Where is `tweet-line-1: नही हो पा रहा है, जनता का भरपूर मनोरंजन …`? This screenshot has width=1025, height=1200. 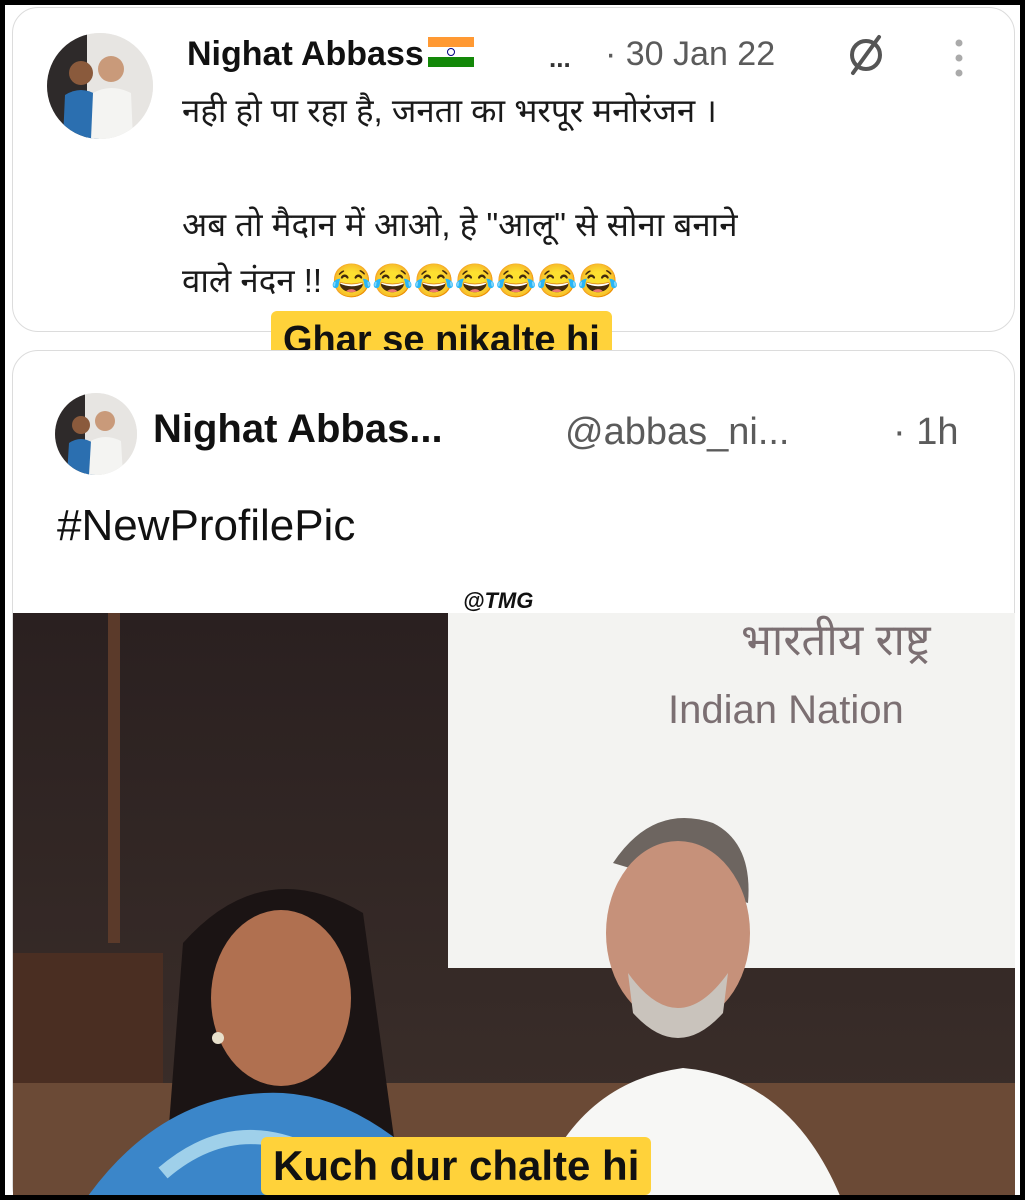 tweet-line-1: नही हो पा रहा है, जनता का भरपूर मनोरंजन … is located at coordinates (449, 110).